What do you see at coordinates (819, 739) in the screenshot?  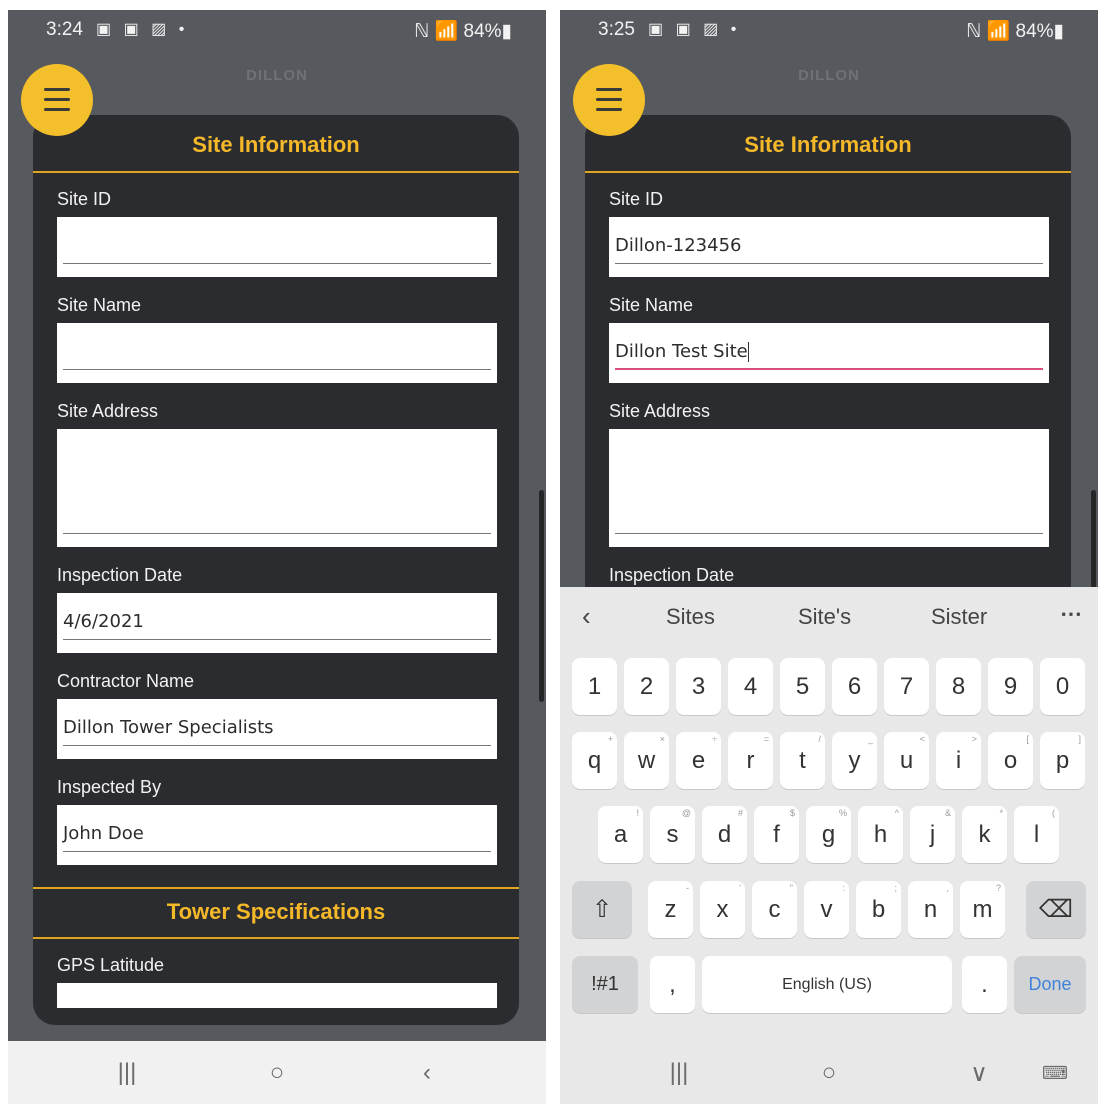 I see `key-hint: /` at bounding box center [819, 739].